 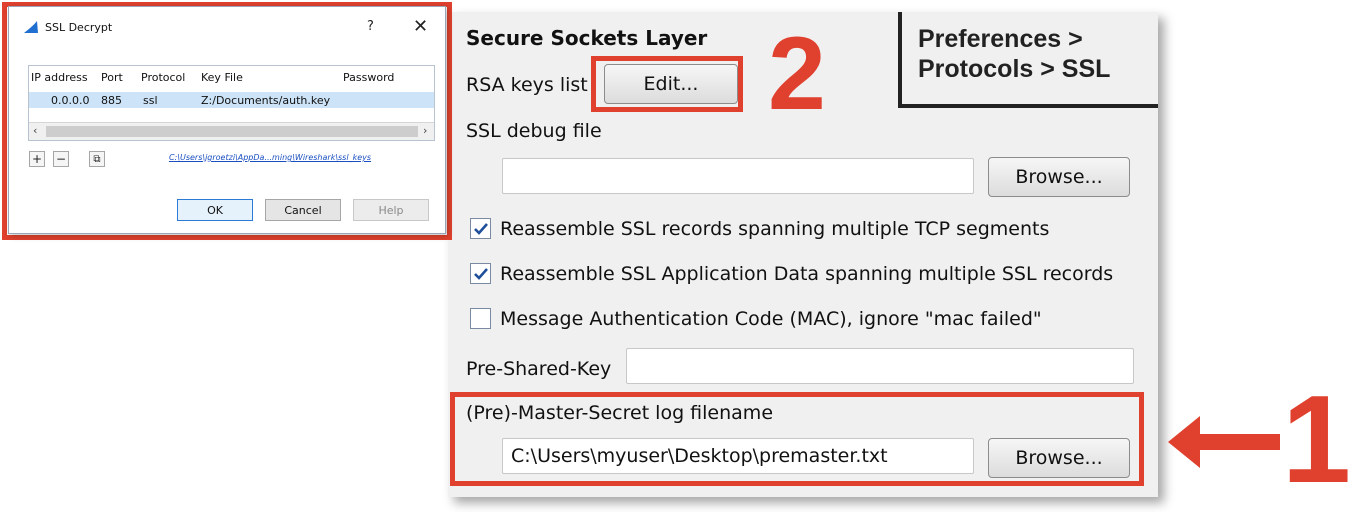 I want to click on ssl-debug-file-input, so click(x=738, y=176).